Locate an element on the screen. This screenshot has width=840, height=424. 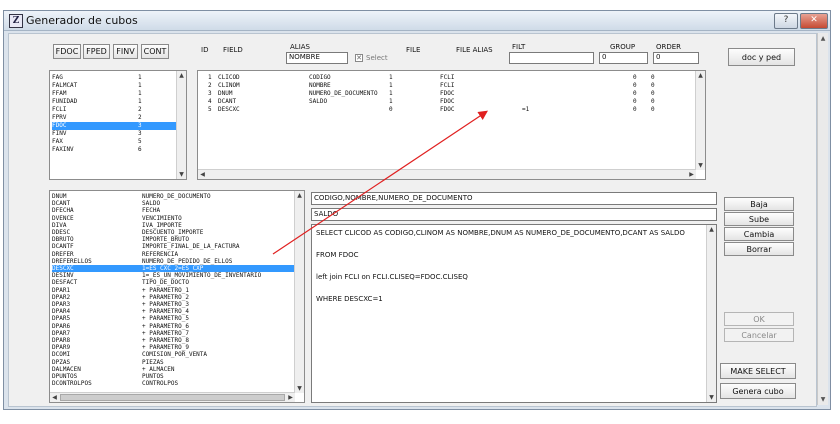
annotation-arrow is located at coordinates (380, 182).